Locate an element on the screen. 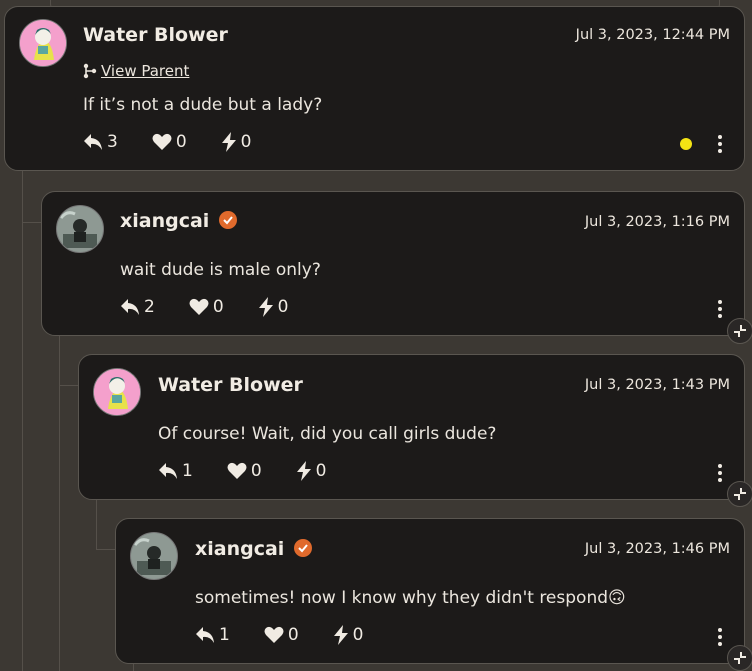  comment-actions: 3 0 0 is located at coordinates (184, 142).